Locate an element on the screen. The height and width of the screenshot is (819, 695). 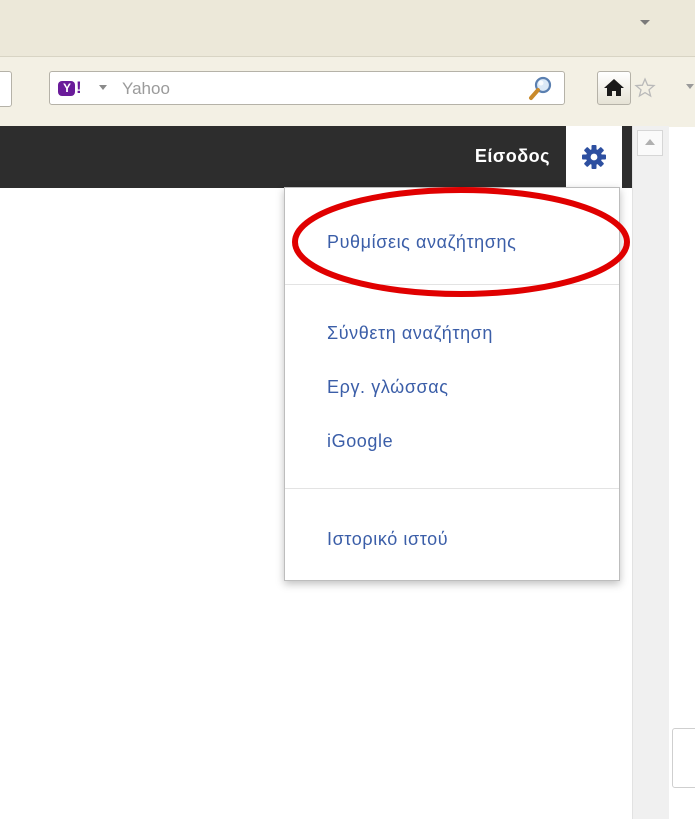
vertical-scrollbar is located at coordinates (650, 472).